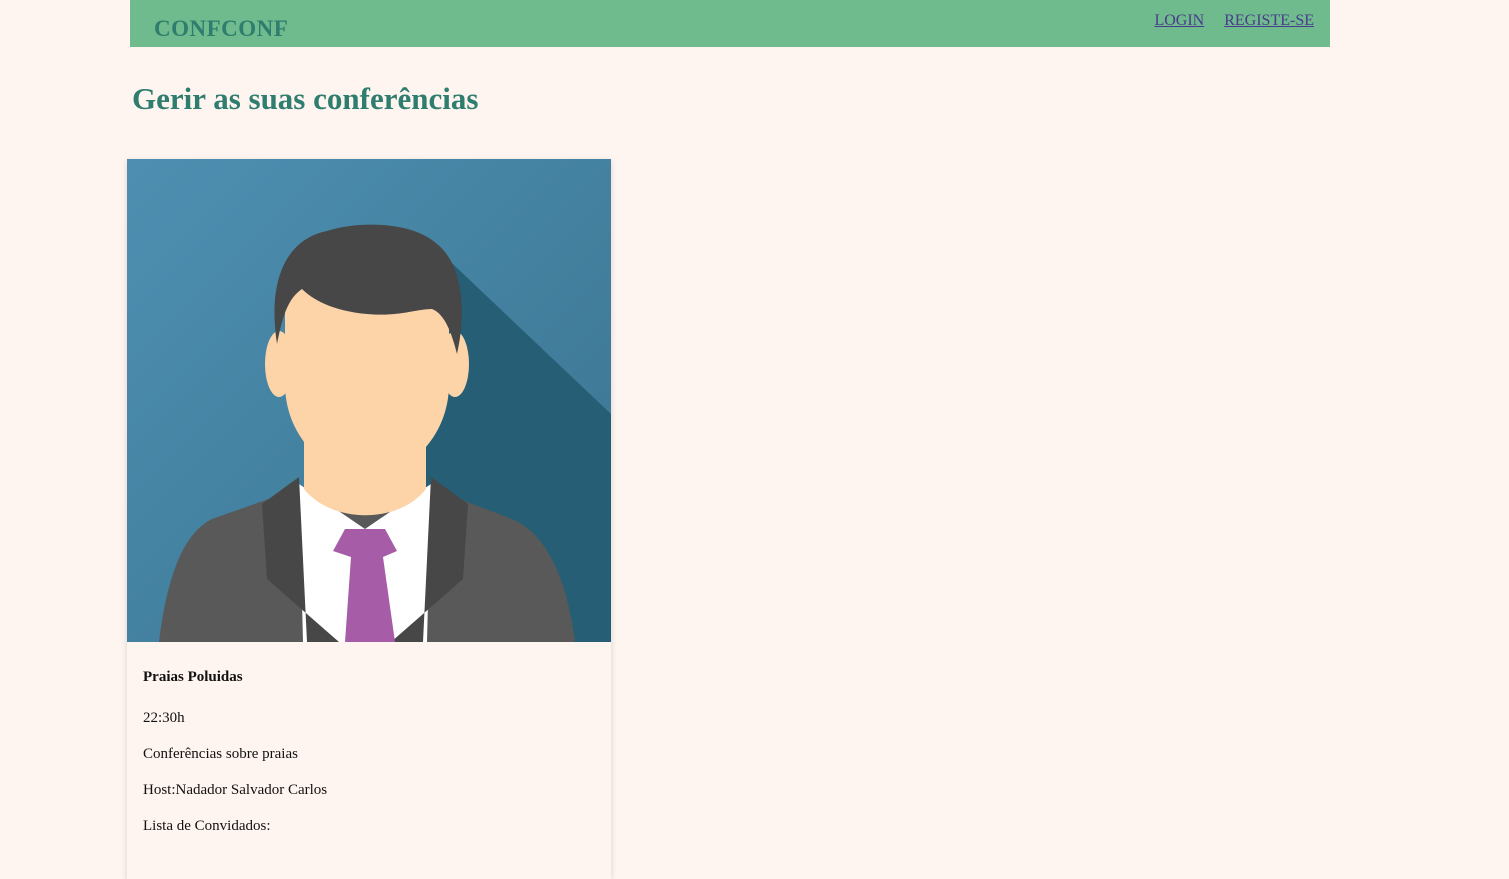  I want to click on brand-logo: CONFCONF, so click(221, 28).